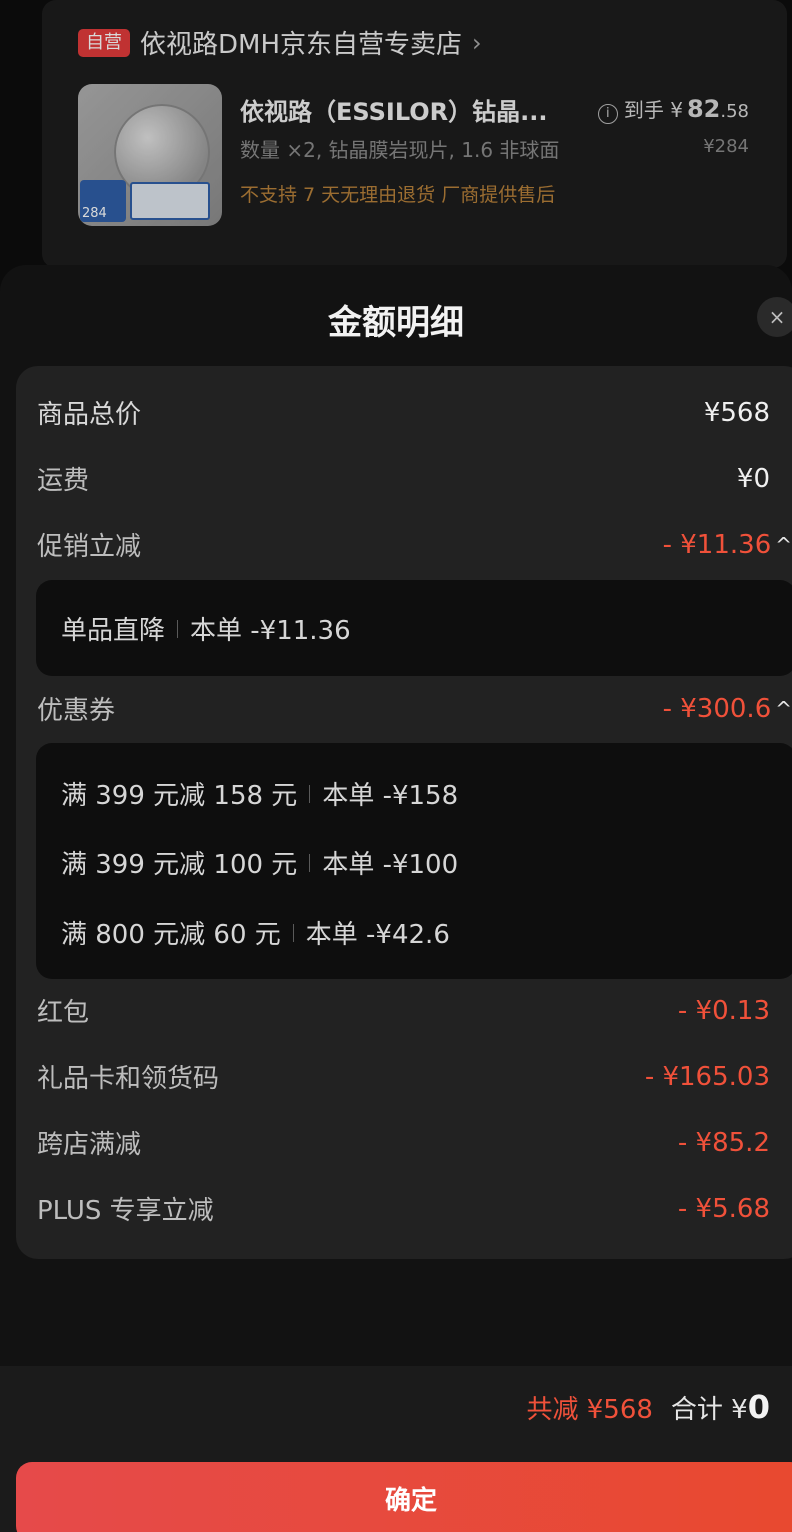 The image size is (792, 1532). I want to click on red-packet-value: - ¥0.13, so click(723, 1010).